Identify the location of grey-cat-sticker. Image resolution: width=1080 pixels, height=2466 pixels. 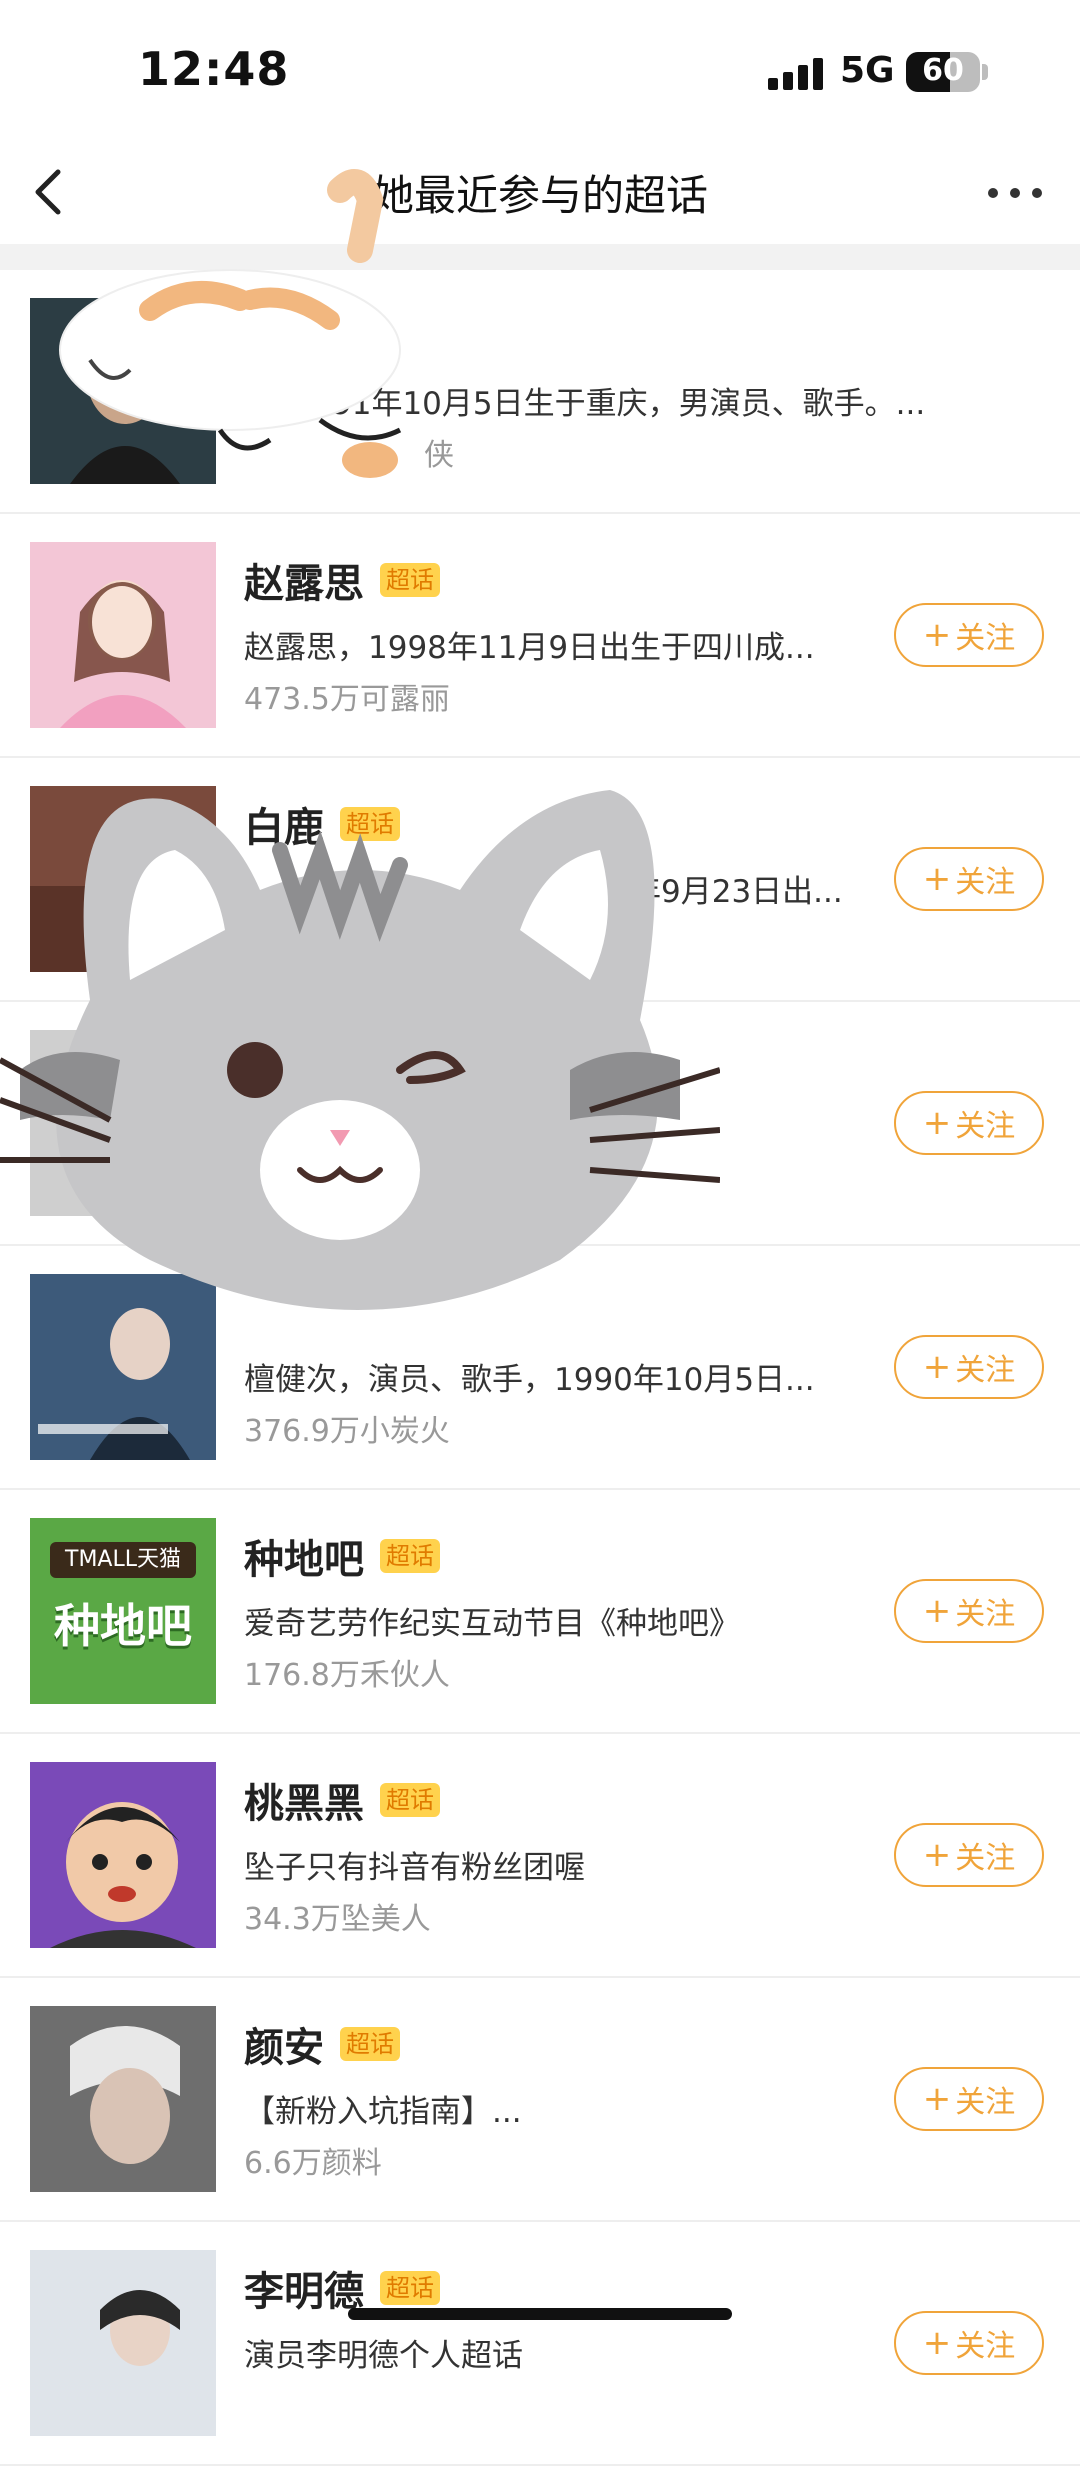
(360, 1050).